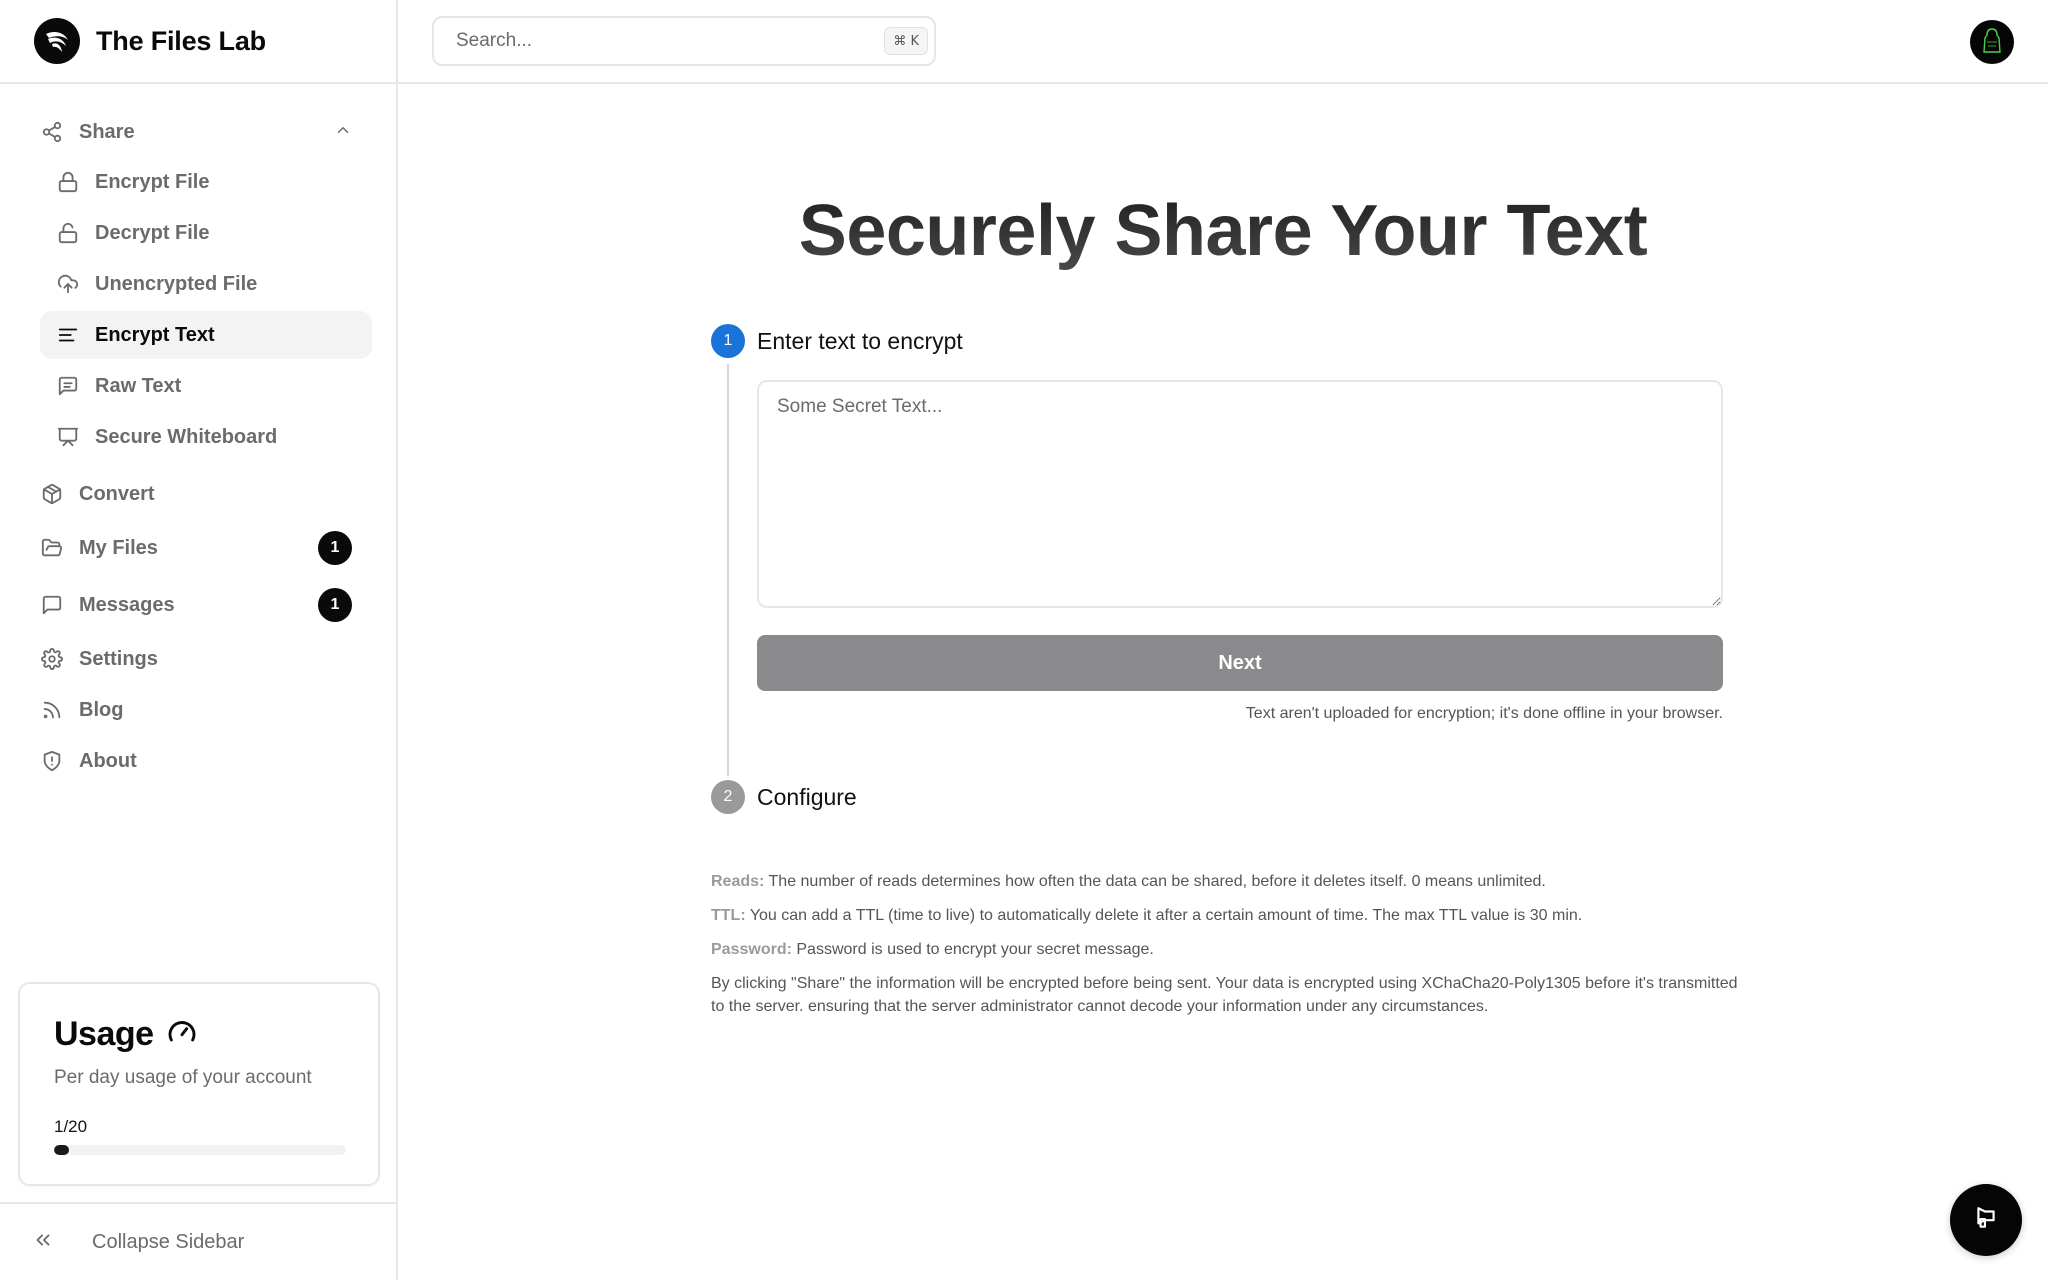  What do you see at coordinates (656, 41) in the screenshot?
I see `search-input` at bounding box center [656, 41].